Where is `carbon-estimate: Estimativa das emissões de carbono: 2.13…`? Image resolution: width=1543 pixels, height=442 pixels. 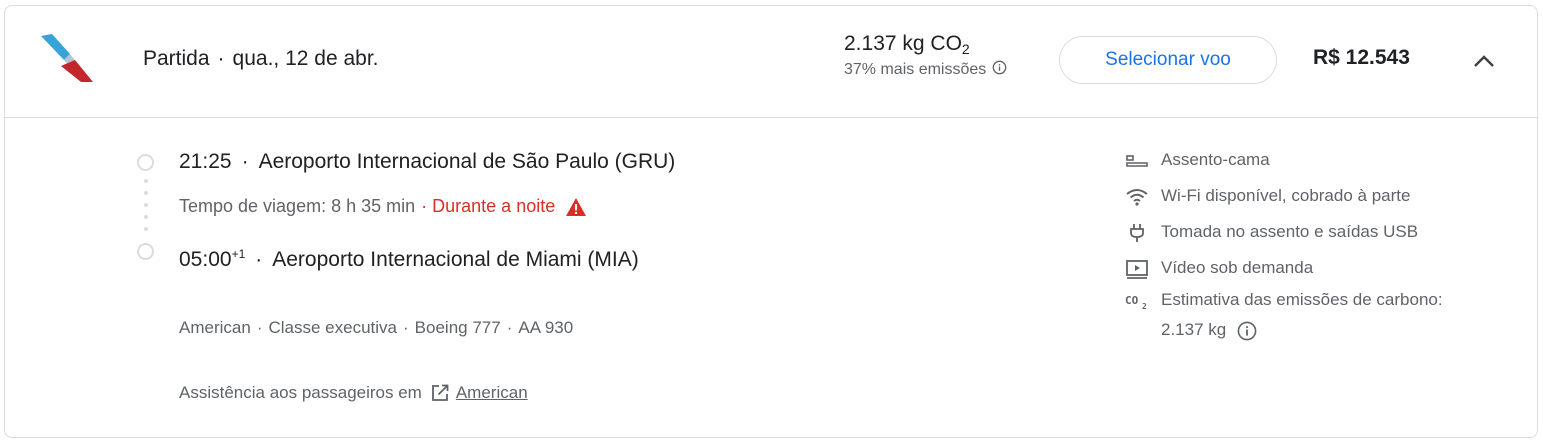 carbon-estimate: Estimativa das emissões de carbono: 2.13… is located at coordinates (1302, 315).